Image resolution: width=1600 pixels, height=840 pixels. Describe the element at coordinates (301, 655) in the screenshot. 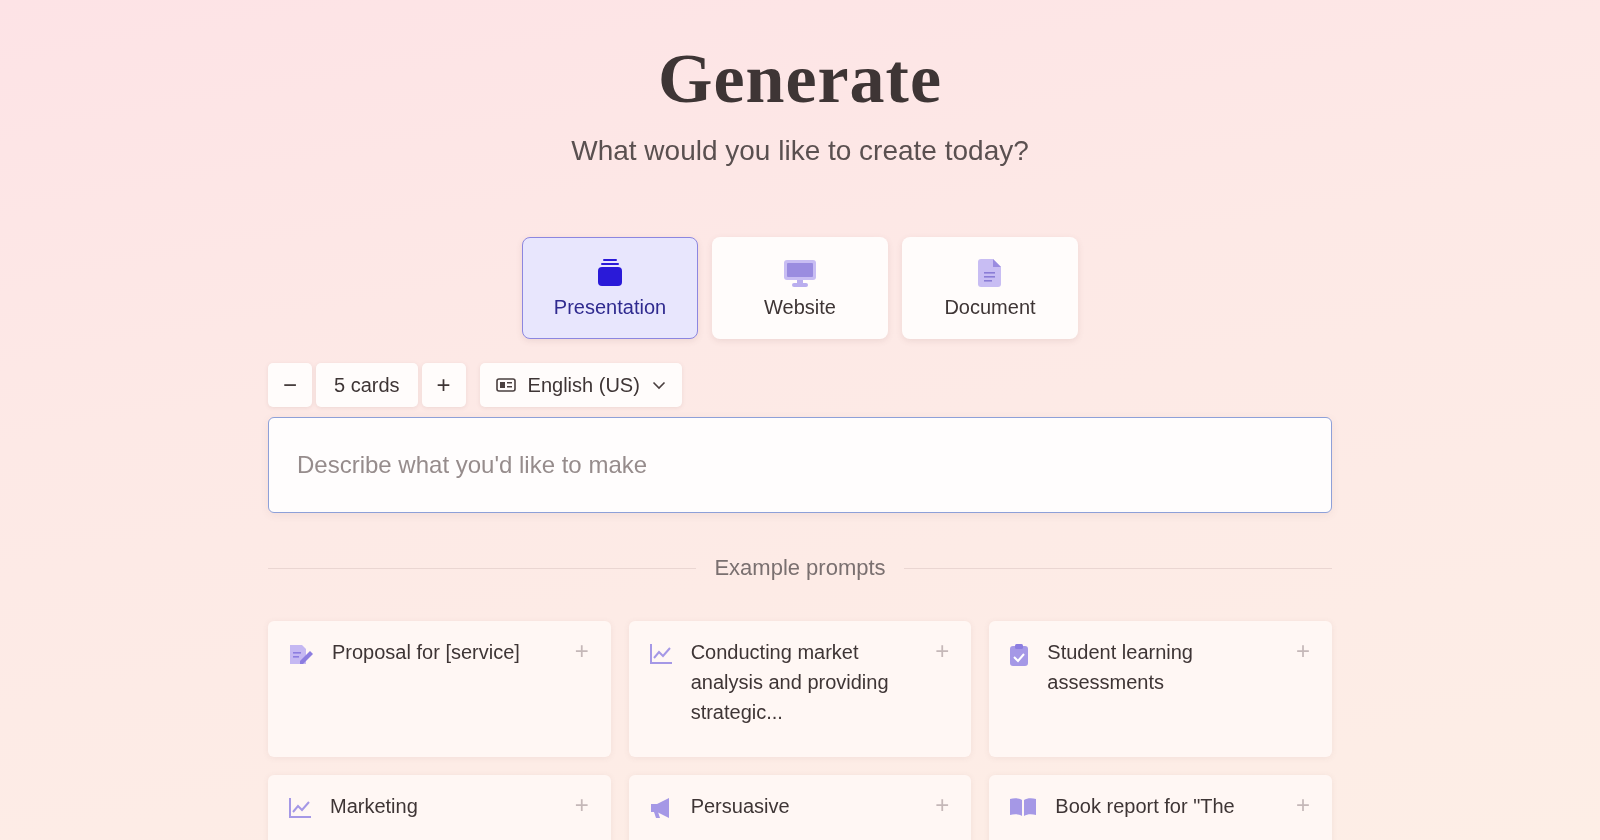

I see `edit-document-icon` at that location.